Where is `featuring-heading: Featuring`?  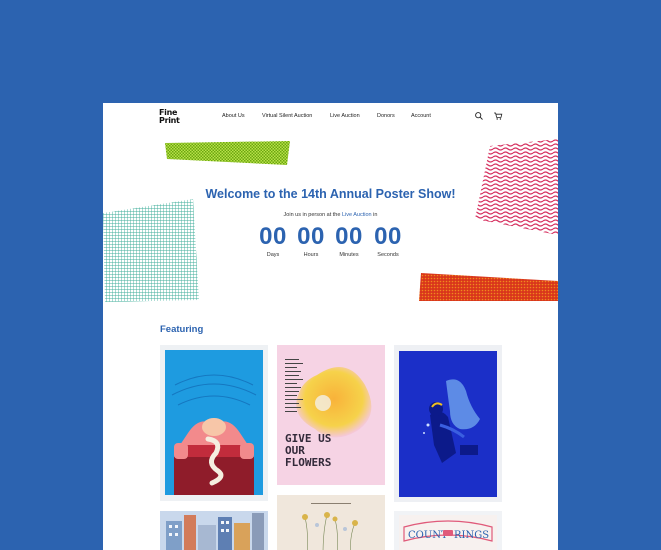 featuring-heading: Featuring is located at coordinates (182, 329).